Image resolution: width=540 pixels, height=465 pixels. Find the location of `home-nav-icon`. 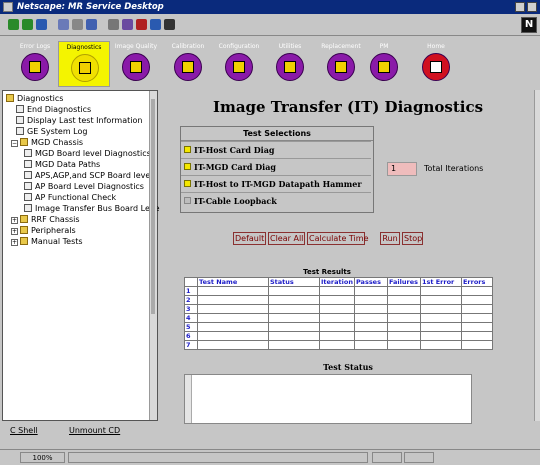

home-nav-icon is located at coordinates (63, 24).